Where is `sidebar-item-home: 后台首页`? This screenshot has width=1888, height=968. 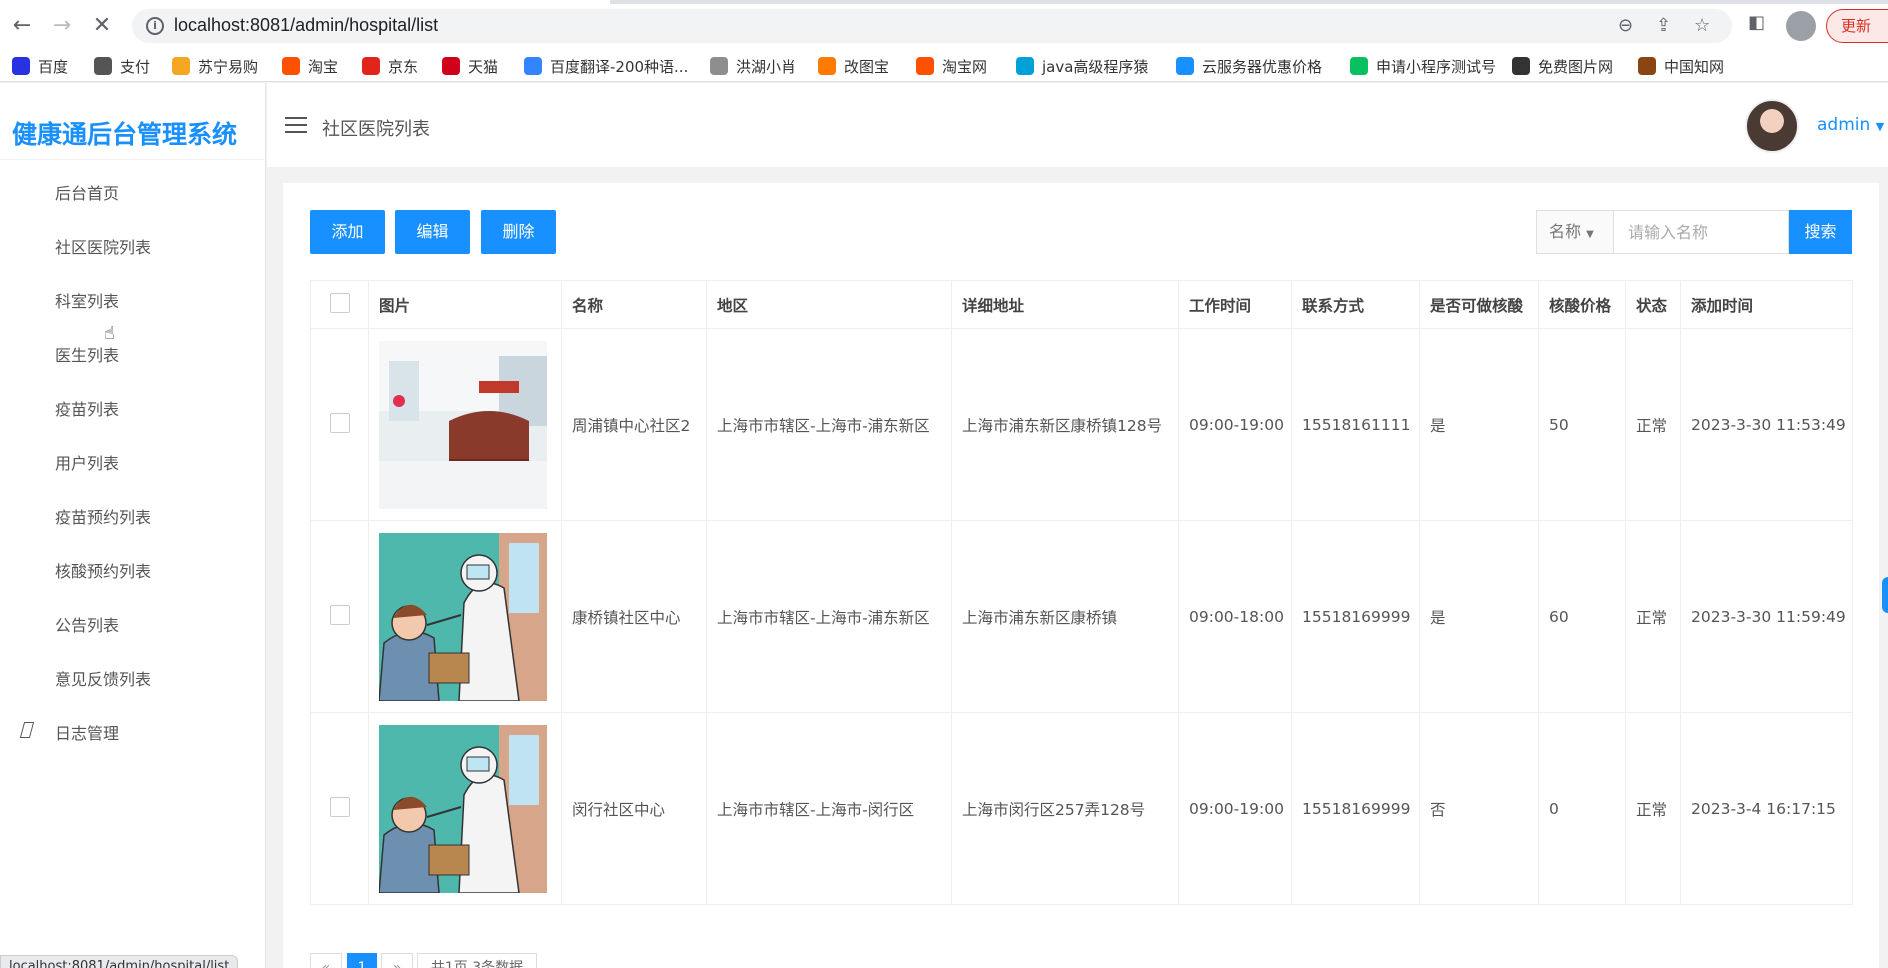 sidebar-item-home: 后台首页 is located at coordinates (87, 192).